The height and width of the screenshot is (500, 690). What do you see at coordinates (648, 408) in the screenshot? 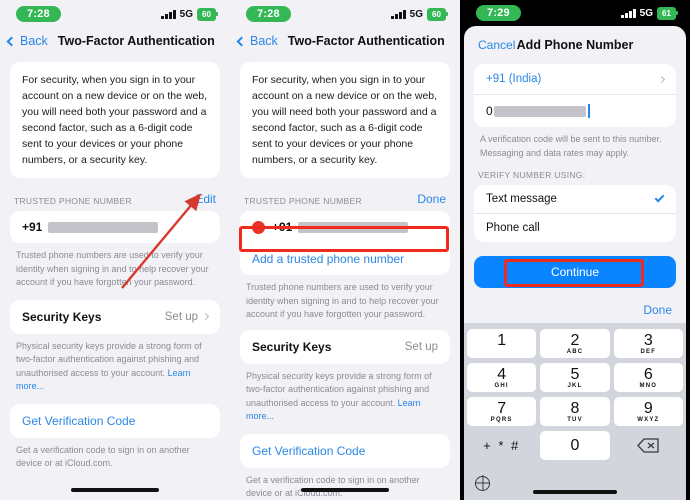
I see `key-number: 9` at bounding box center [648, 408].